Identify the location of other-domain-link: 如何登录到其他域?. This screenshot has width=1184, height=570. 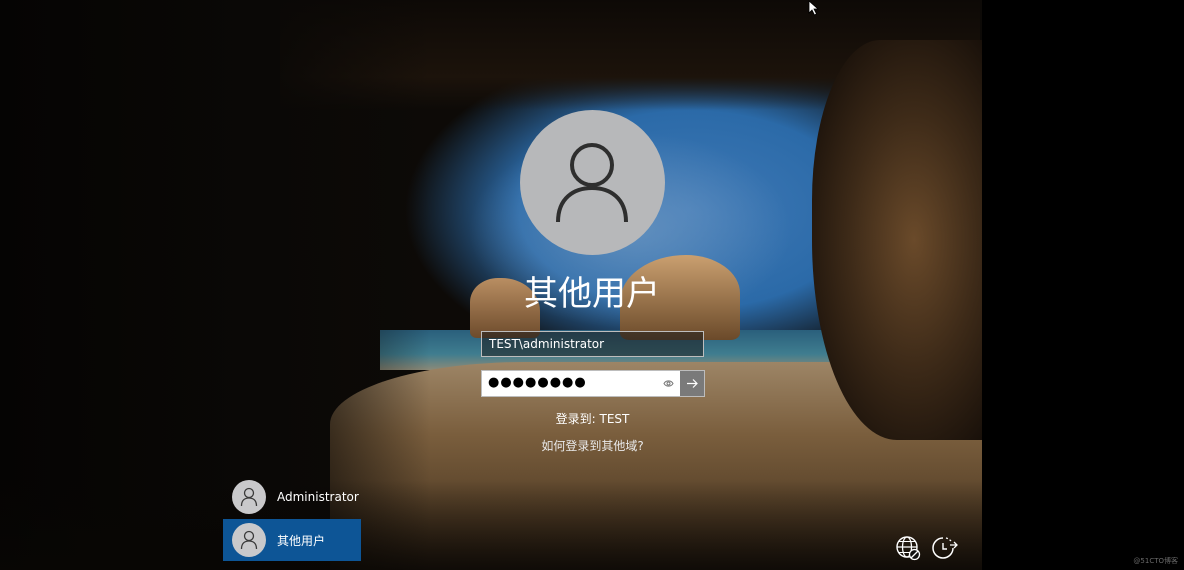
(592, 445).